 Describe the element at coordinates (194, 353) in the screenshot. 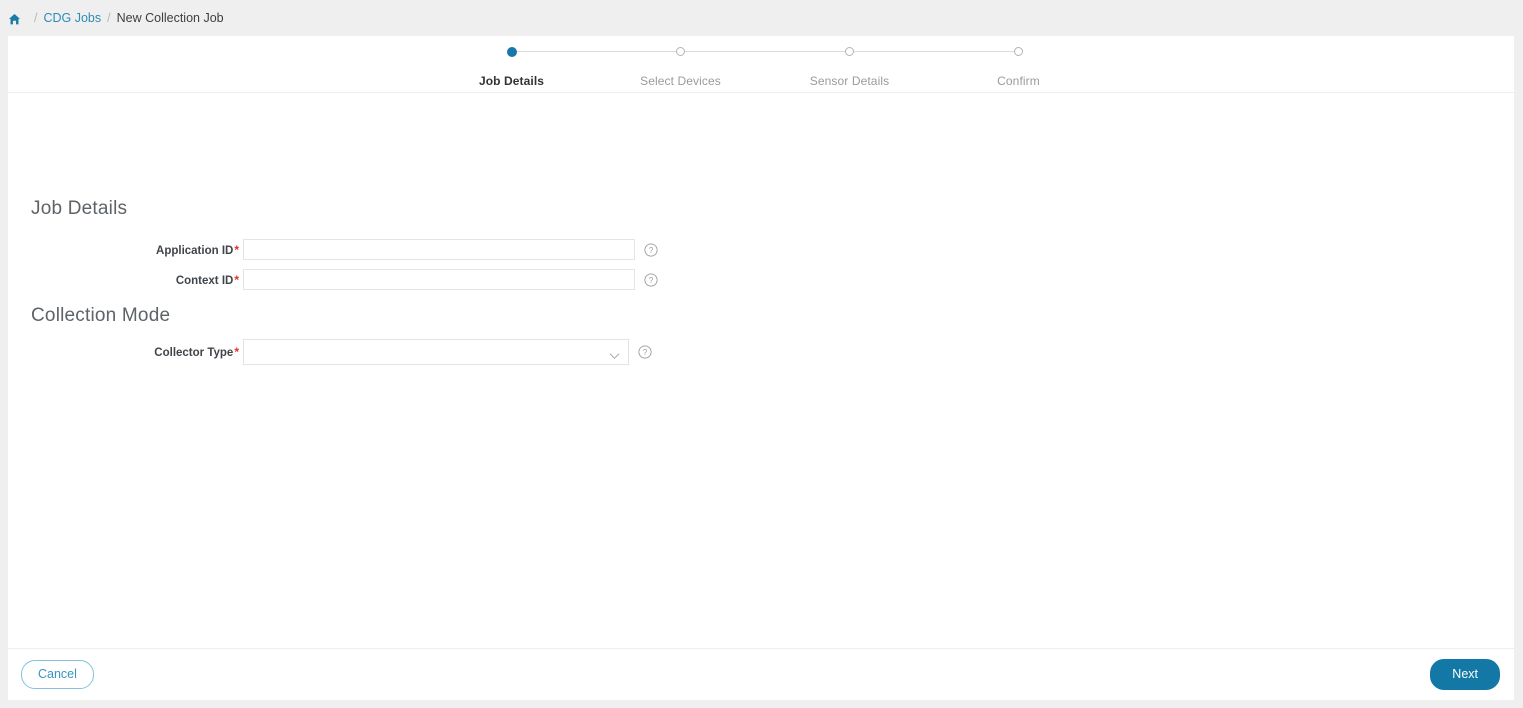

I see `field-label-text: Collector Type` at that location.